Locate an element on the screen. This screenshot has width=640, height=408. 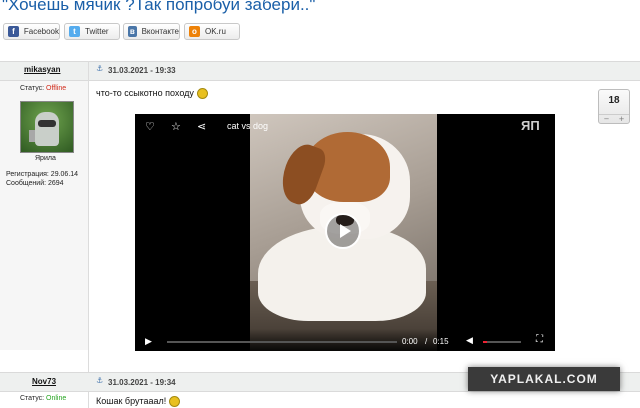
avatar is located at coordinates (47, 127).